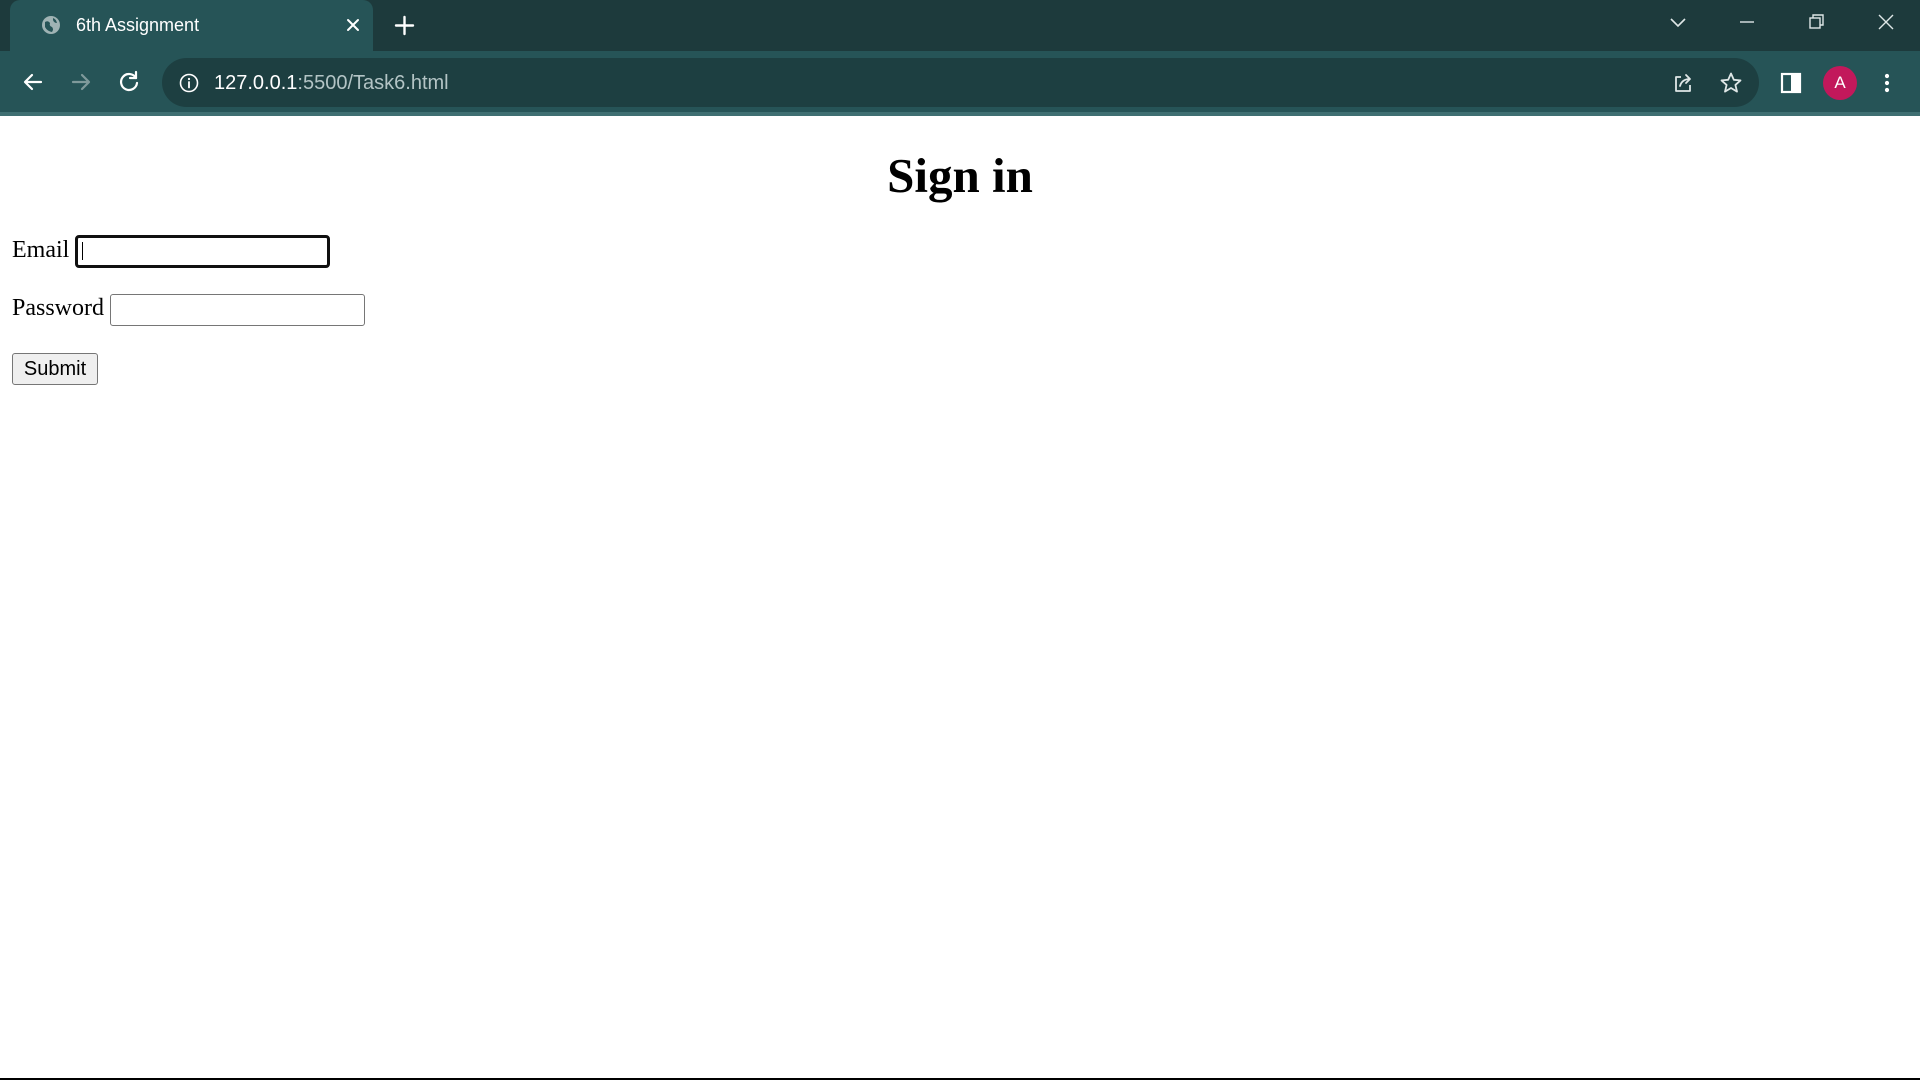 The image size is (1920, 1080). I want to click on share-icon, so click(1683, 83).